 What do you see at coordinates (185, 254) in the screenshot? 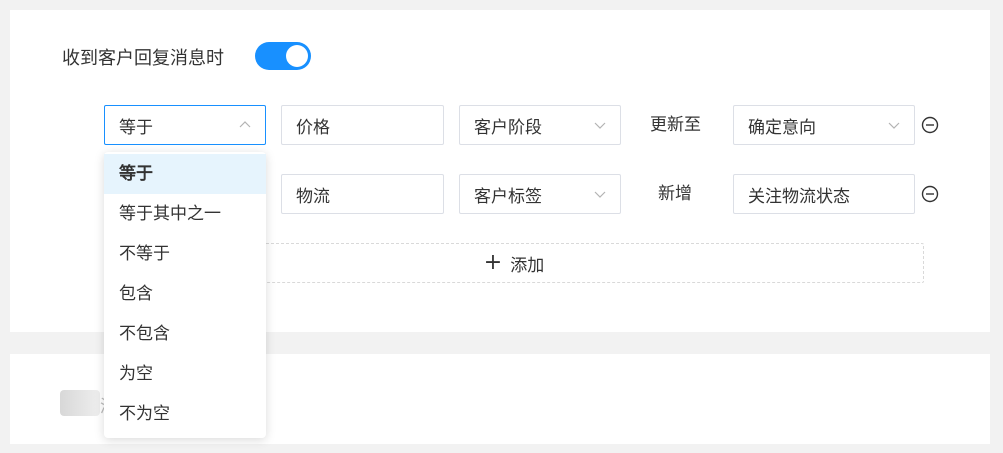
I see `dropdown-option: 不等于` at bounding box center [185, 254].